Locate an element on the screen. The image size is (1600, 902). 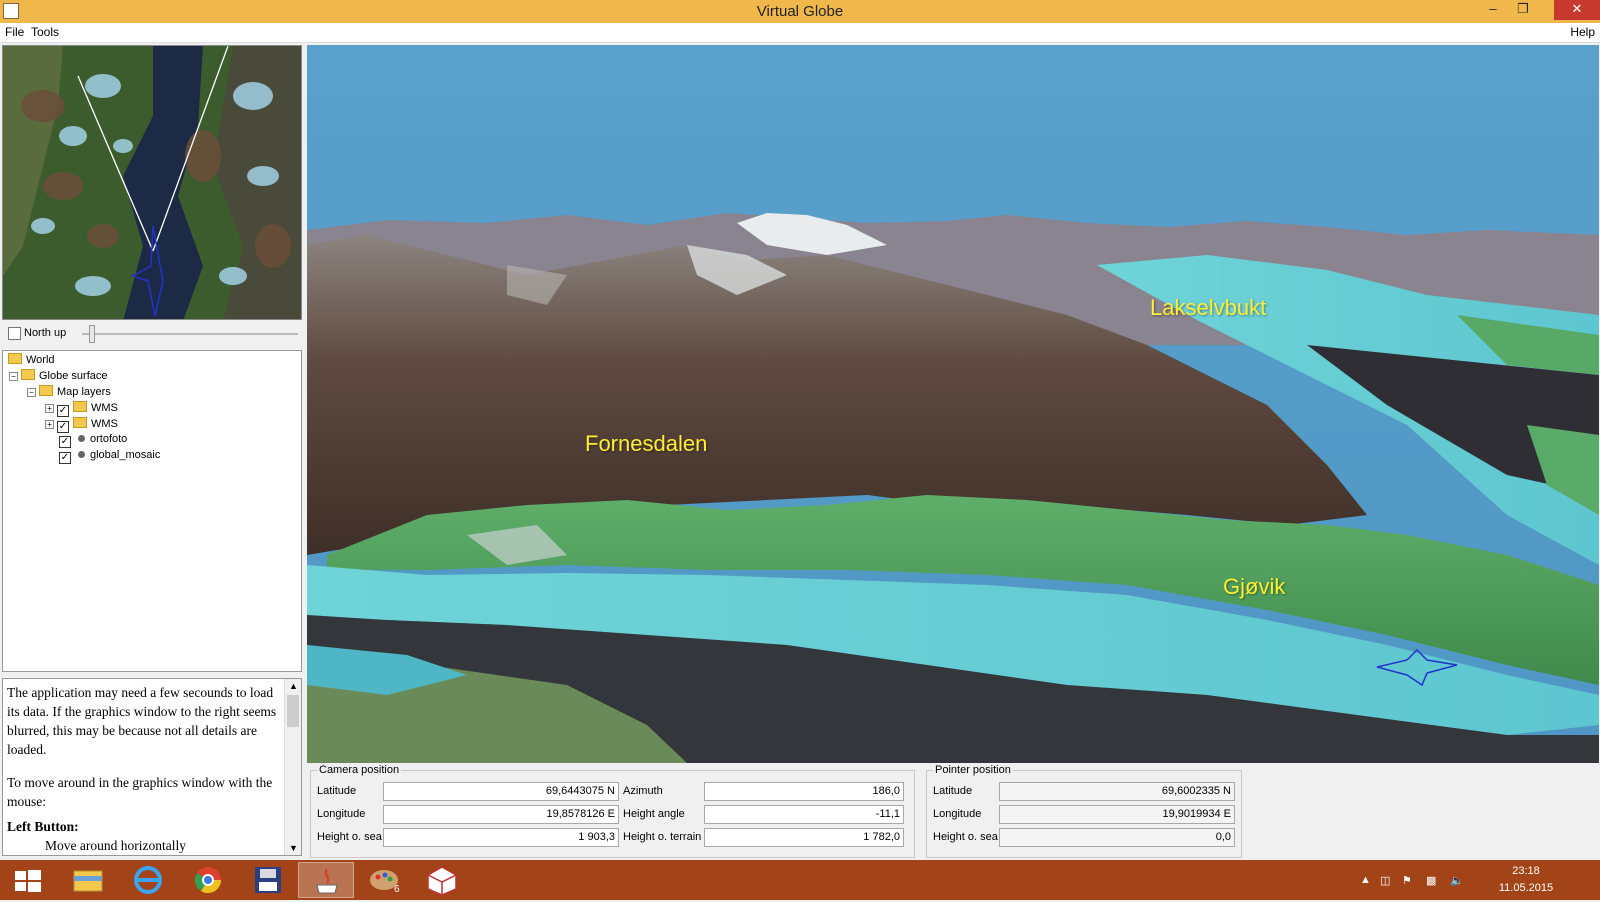
menu-help: Help is located at coordinates (1582, 32).